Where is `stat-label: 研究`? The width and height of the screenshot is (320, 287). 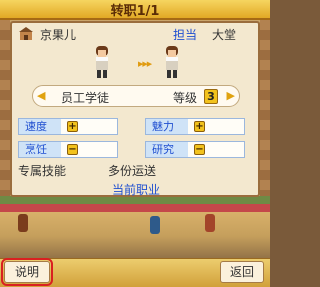 stat-label: 研究 is located at coordinates (167, 149).